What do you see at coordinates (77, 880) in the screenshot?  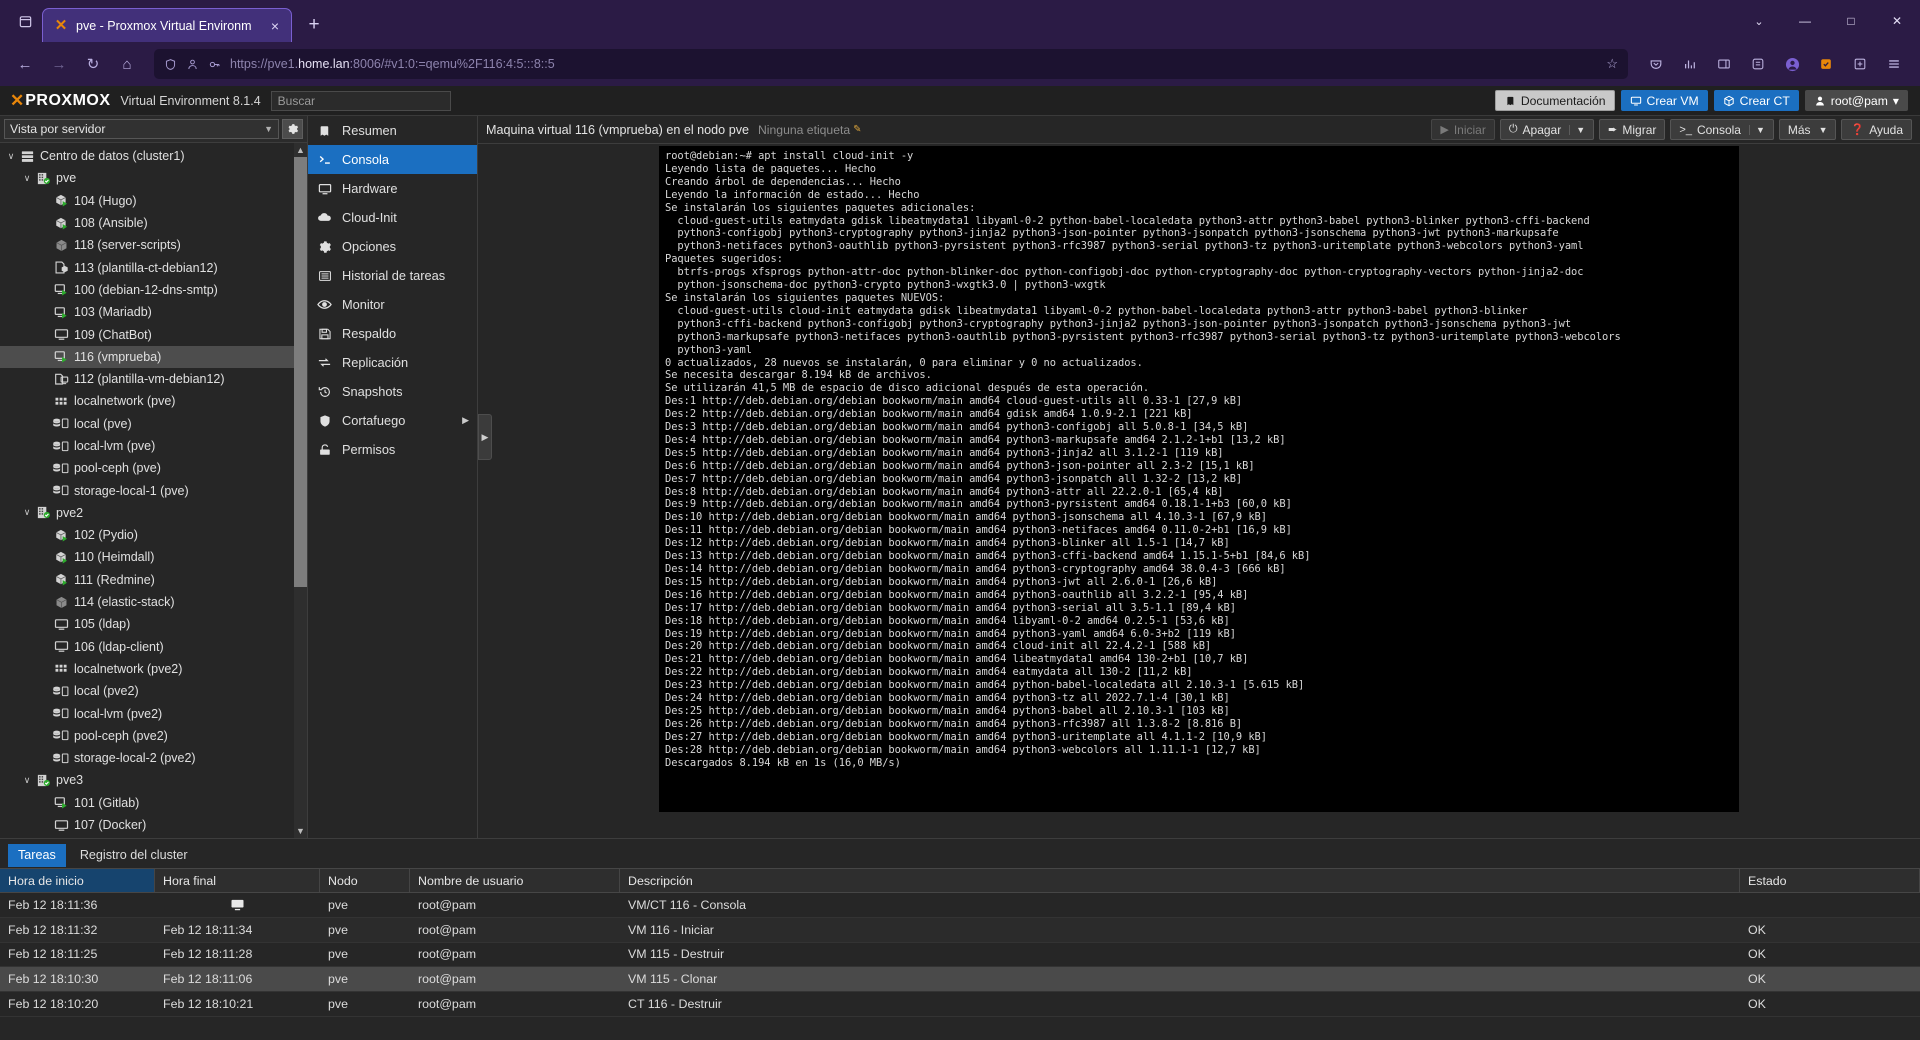 I see `column-header-hora-de-inicio: Hora de inicio` at bounding box center [77, 880].